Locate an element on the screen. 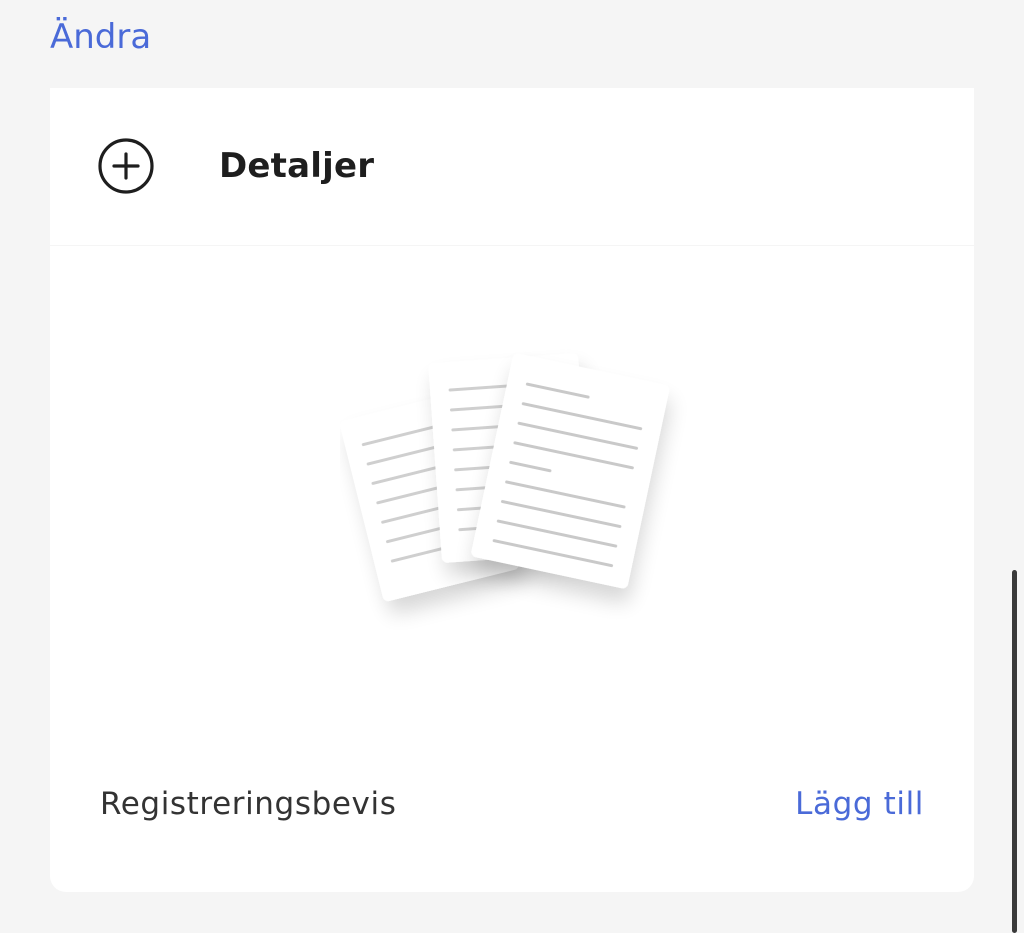  edit-link: Ändra is located at coordinates (100, 37).